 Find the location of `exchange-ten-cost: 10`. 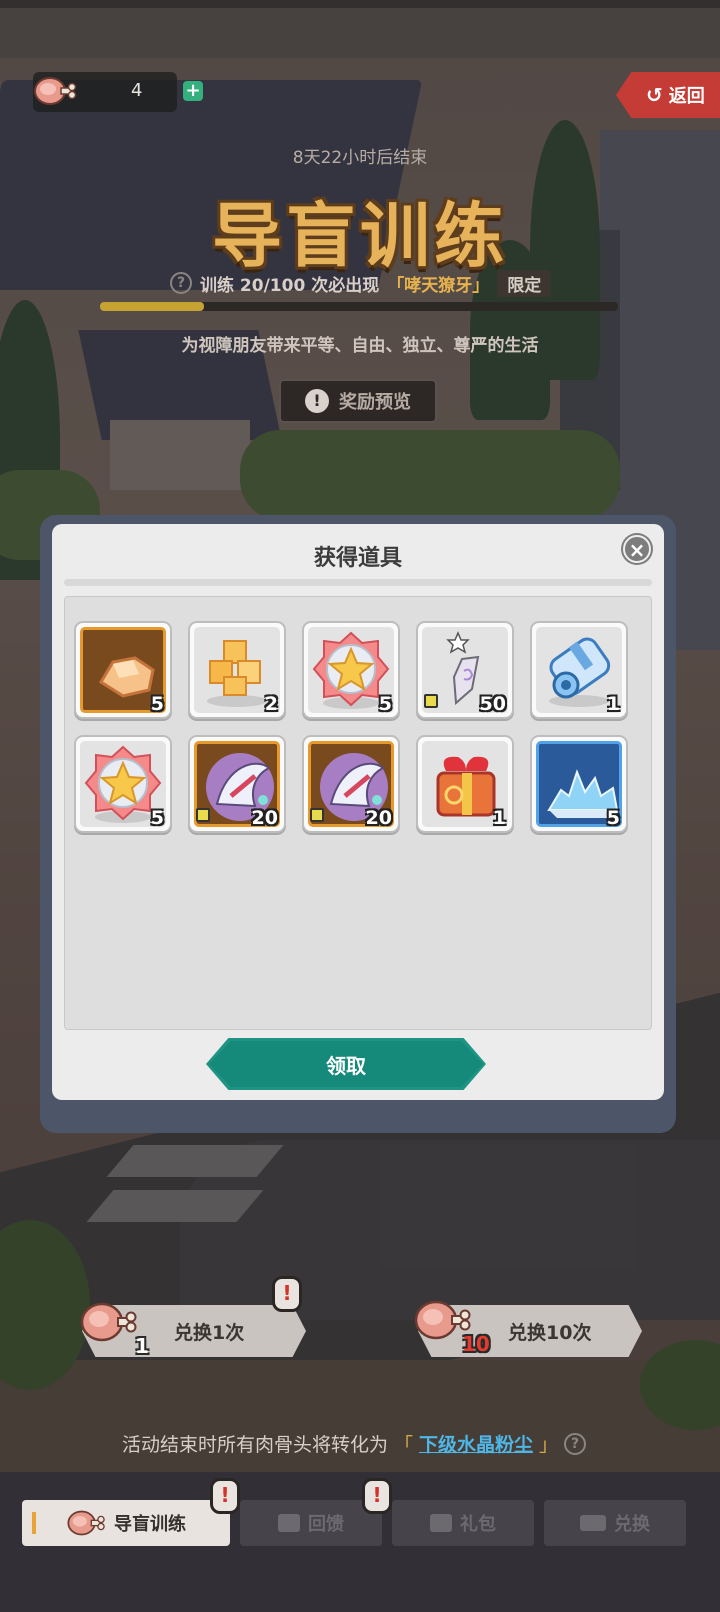

exchange-ten-cost: 10 is located at coordinates (476, 1344).